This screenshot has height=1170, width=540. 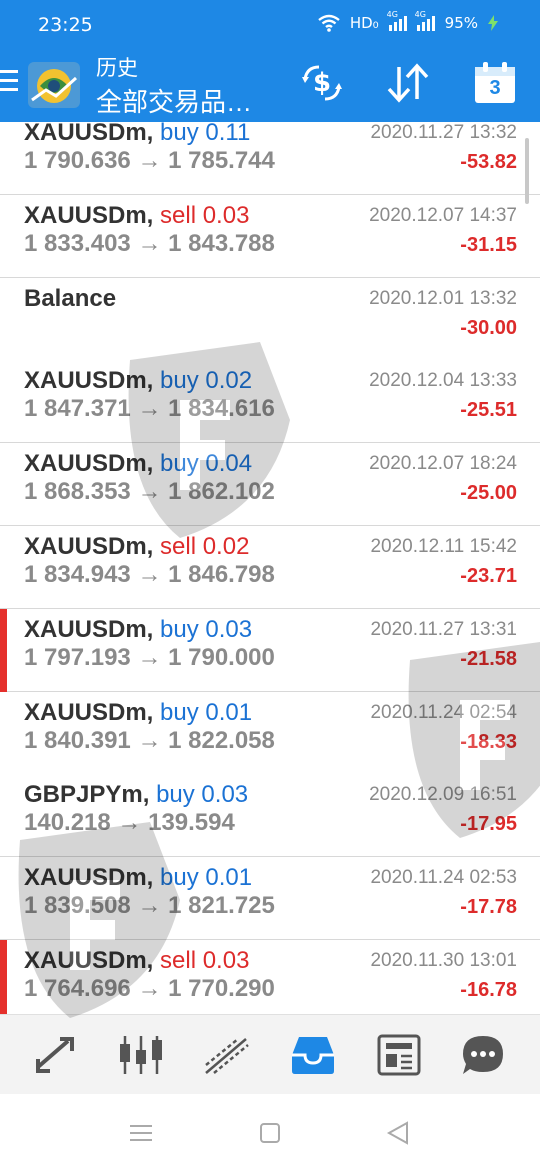 What do you see at coordinates (443, 298) in the screenshot?
I see `deal-date: 2020.12.01 13:32` at bounding box center [443, 298].